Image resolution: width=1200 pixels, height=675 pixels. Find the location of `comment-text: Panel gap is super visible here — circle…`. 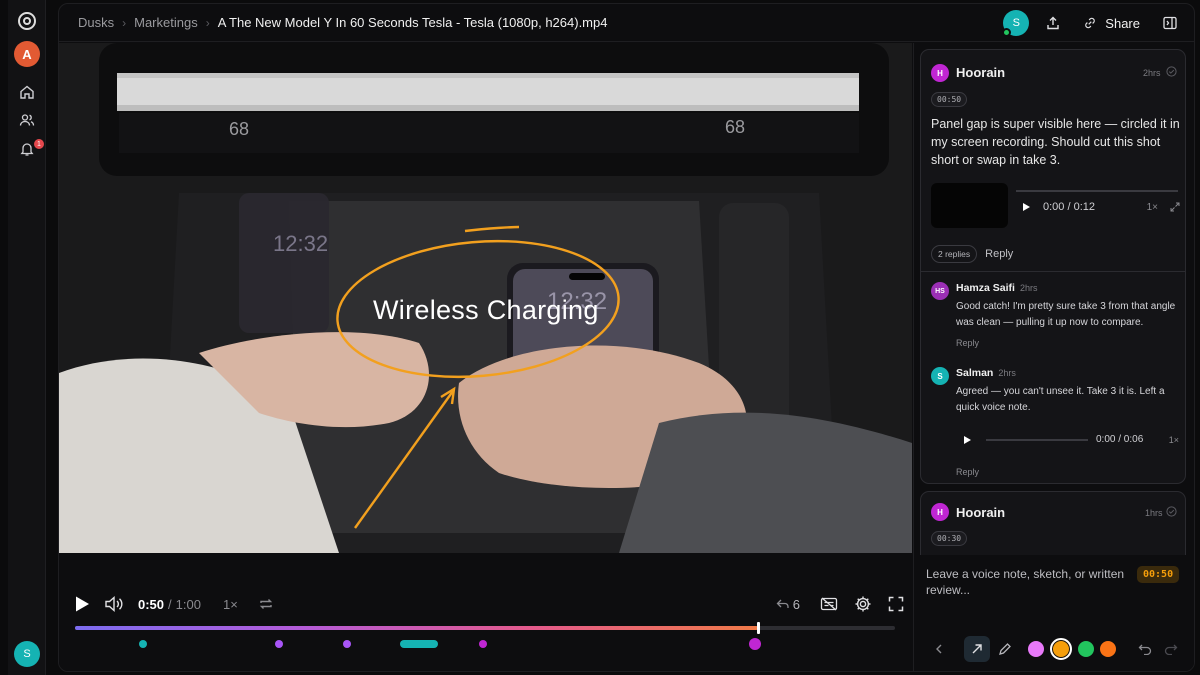

comment-text: Panel gap is super visible here — circle… is located at coordinates (1055, 142).